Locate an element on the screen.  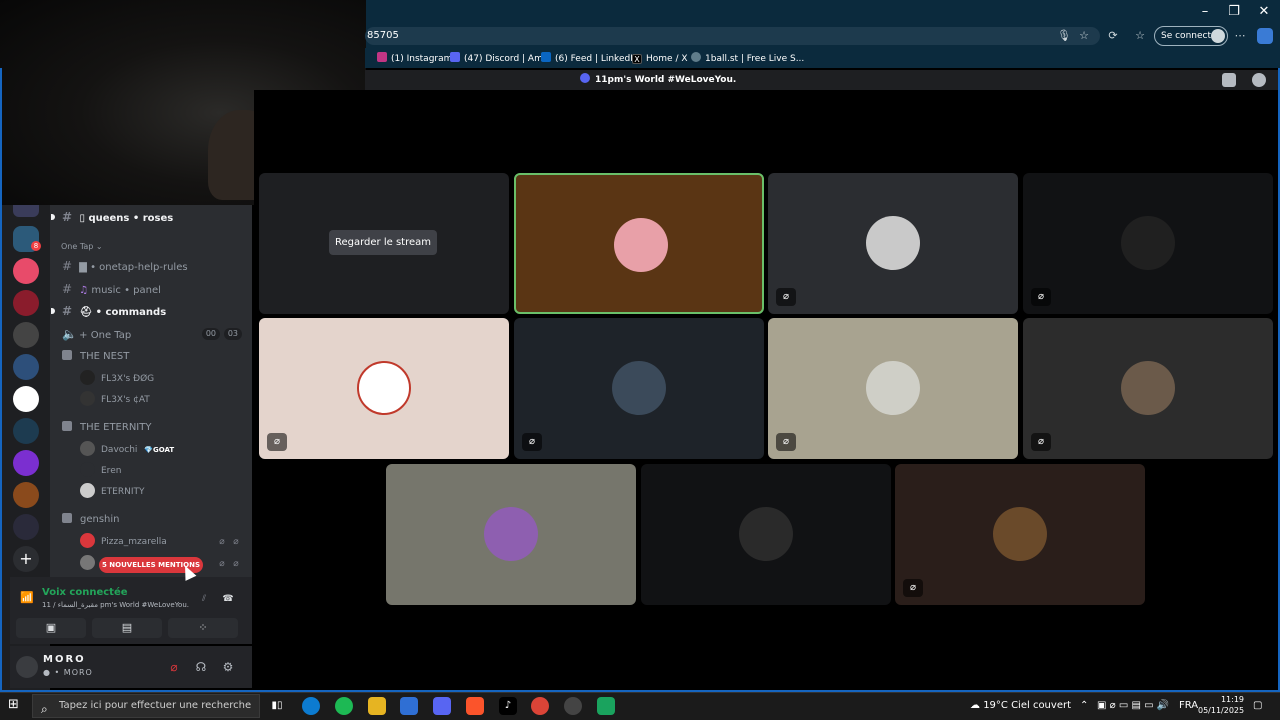
screen-share-button: ▤ is located at coordinates (127, 628).